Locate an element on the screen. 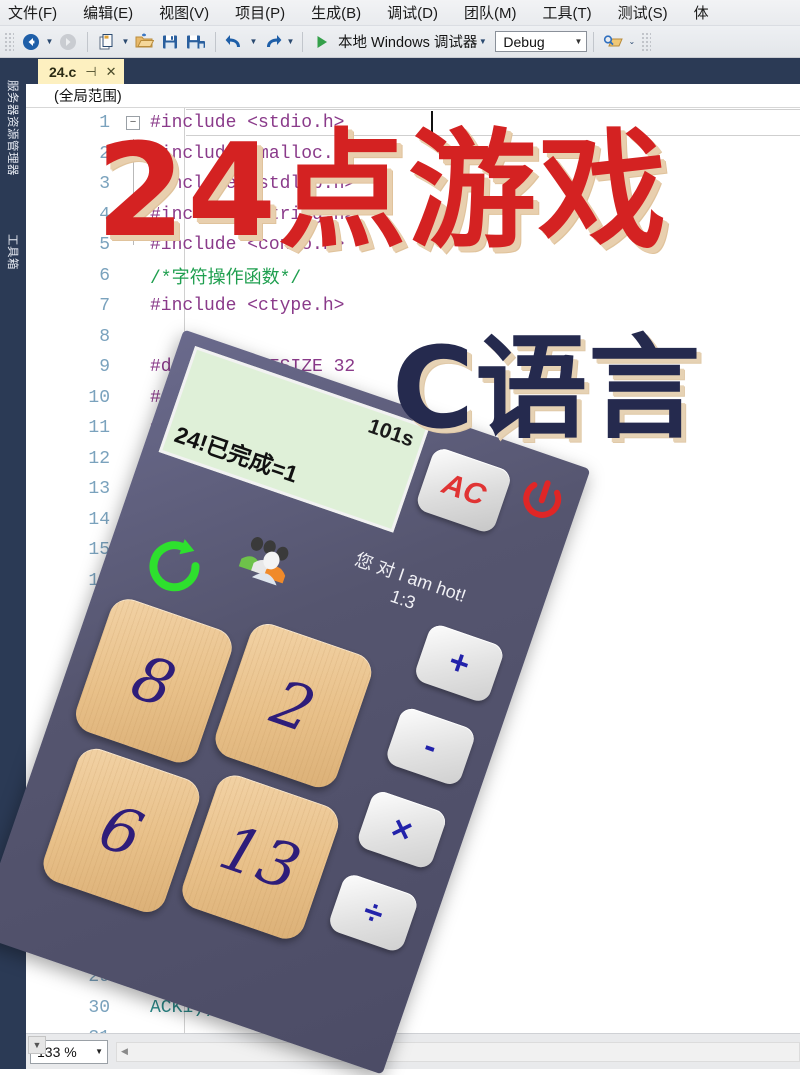 The image size is (800, 1075). sidebar-item-server-explorer: 服务器资源管理器 is located at coordinates (13, 128).